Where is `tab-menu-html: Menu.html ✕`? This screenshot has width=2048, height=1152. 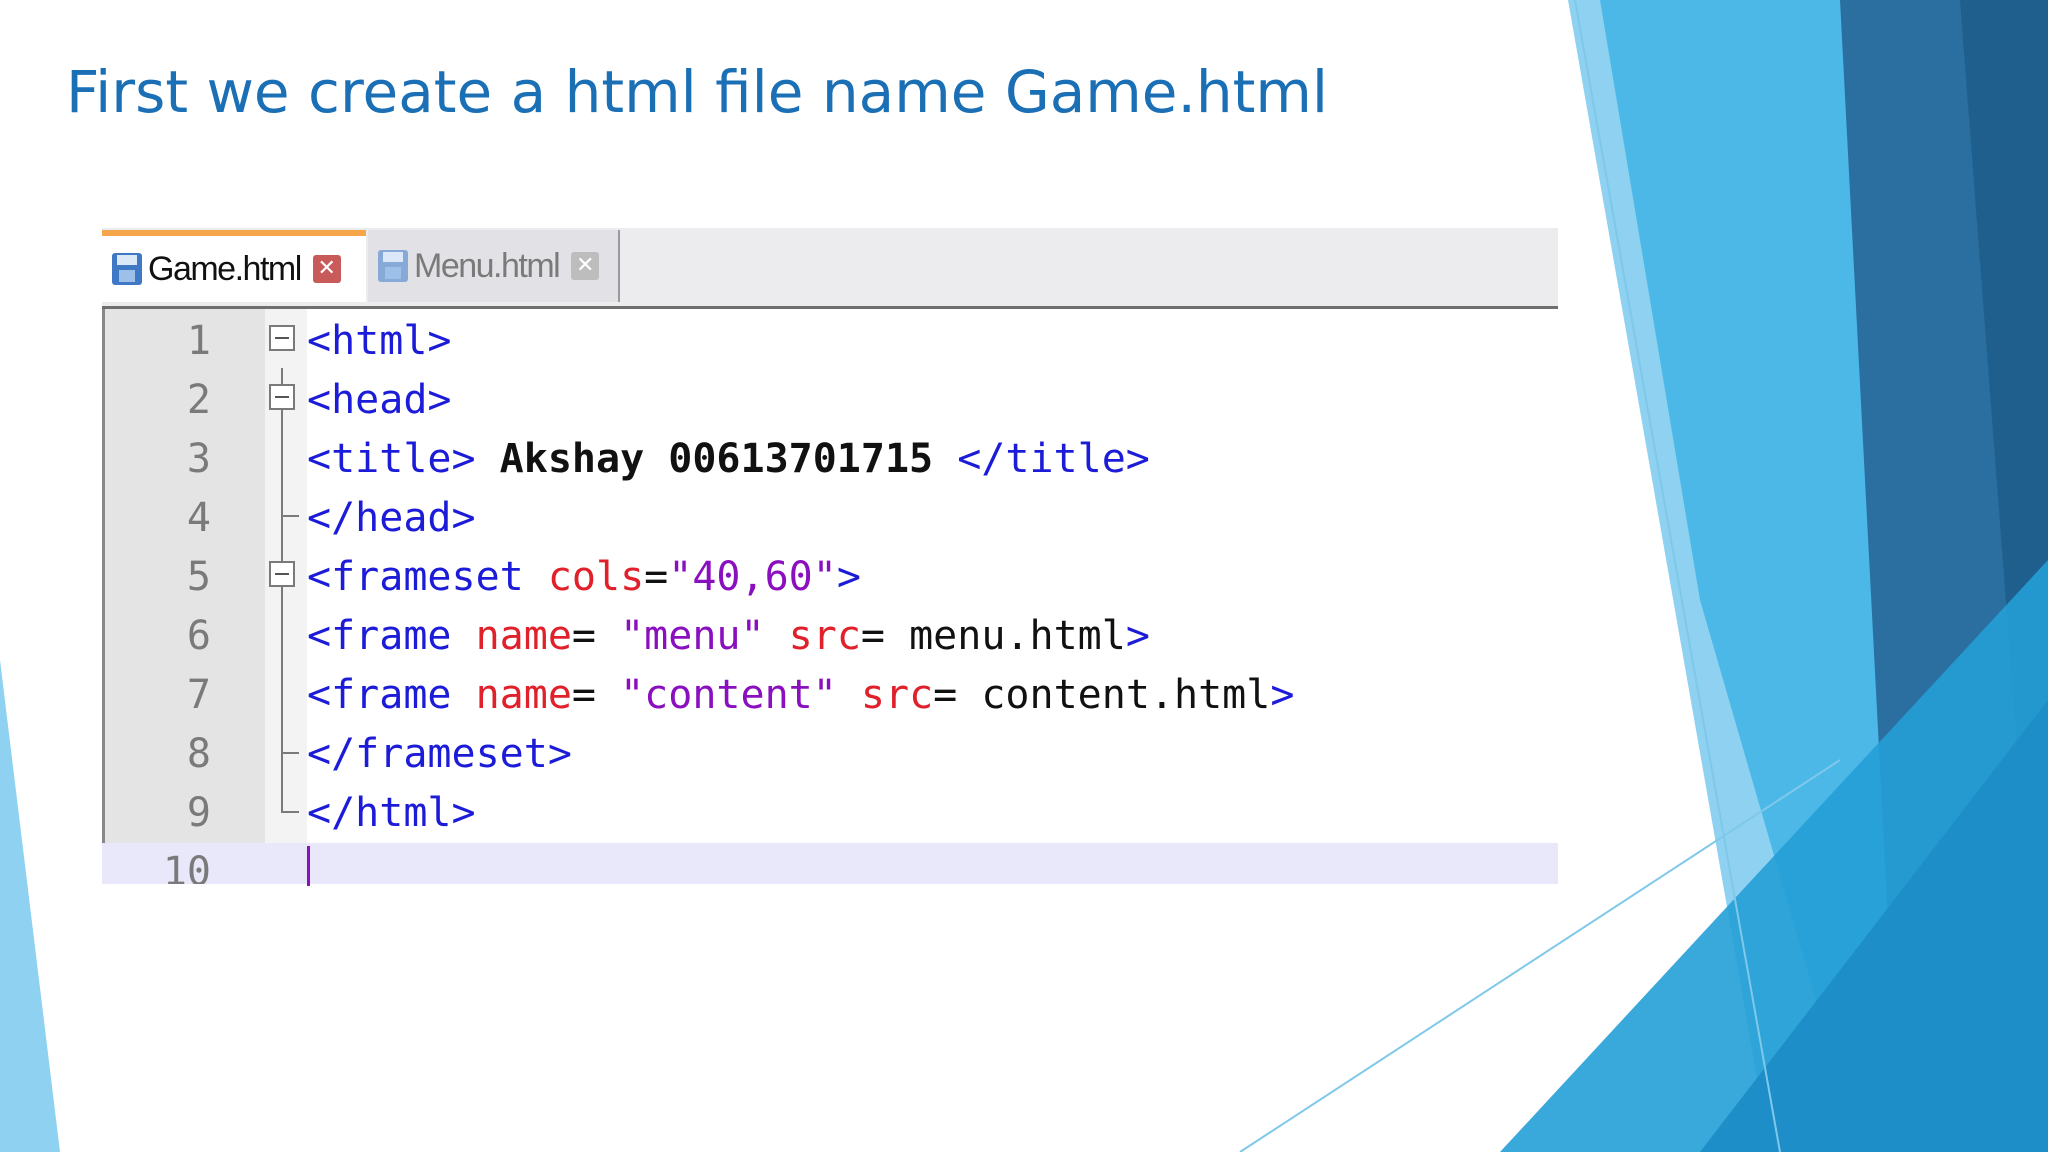 tab-menu-html: Menu.html ✕ is located at coordinates (494, 266).